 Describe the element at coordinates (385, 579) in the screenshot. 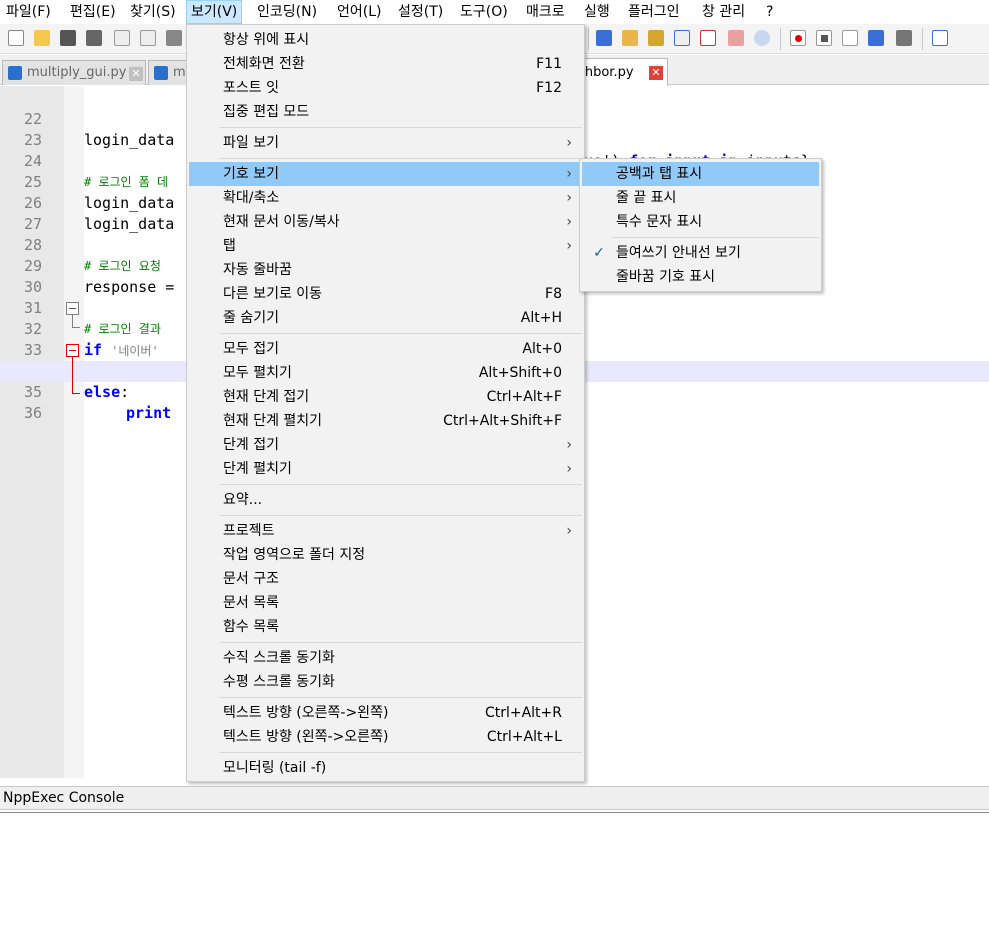

I see `view-document-map: 문서 구조` at that location.